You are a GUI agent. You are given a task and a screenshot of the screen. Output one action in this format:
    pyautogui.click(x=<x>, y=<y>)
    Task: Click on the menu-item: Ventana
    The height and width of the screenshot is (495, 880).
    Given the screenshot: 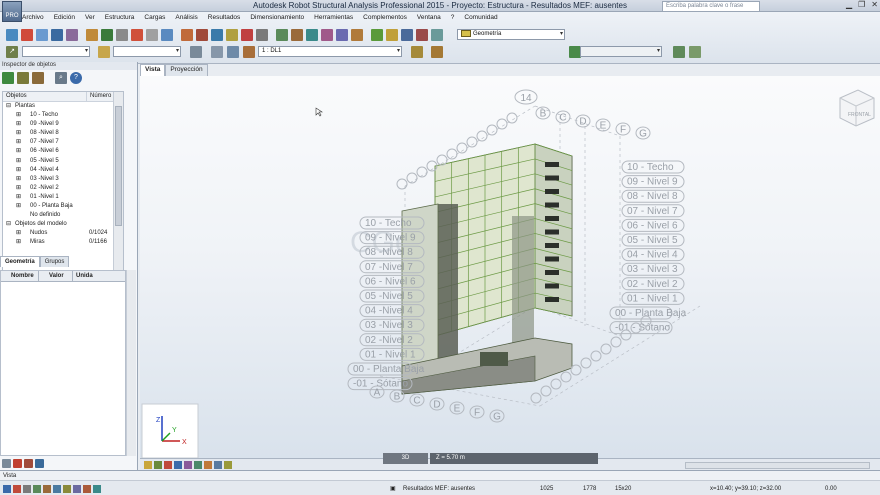 What is the action you would take?
    pyautogui.click(x=429, y=19)
    